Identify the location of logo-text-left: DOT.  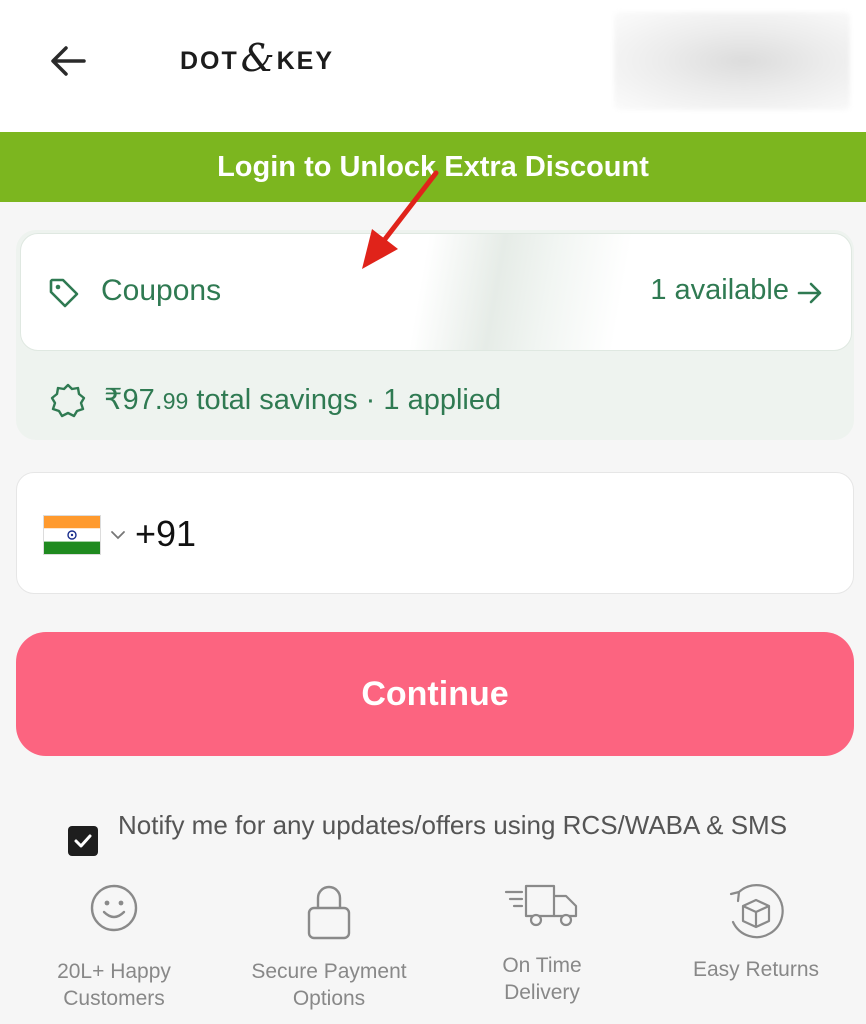
(209, 60).